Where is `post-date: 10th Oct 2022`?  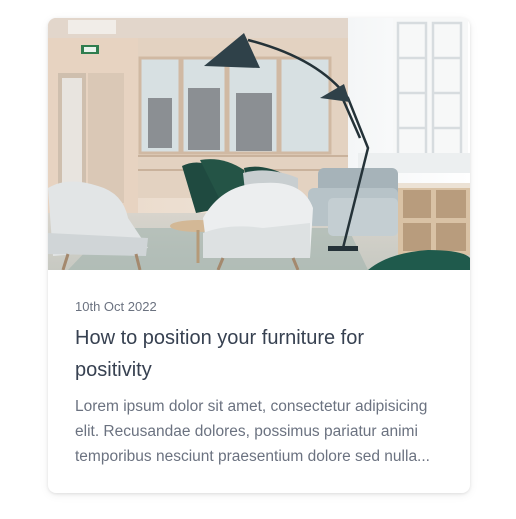
post-date: 10th Oct 2022 is located at coordinates (116, 306).